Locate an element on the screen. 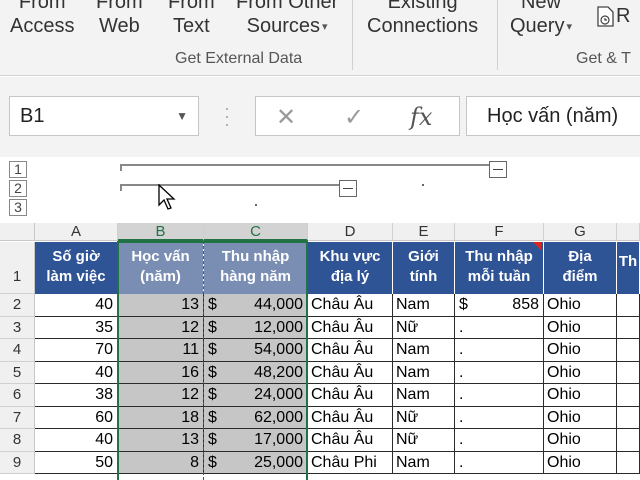  row-header: 4 is located at coordinates (17, 350).